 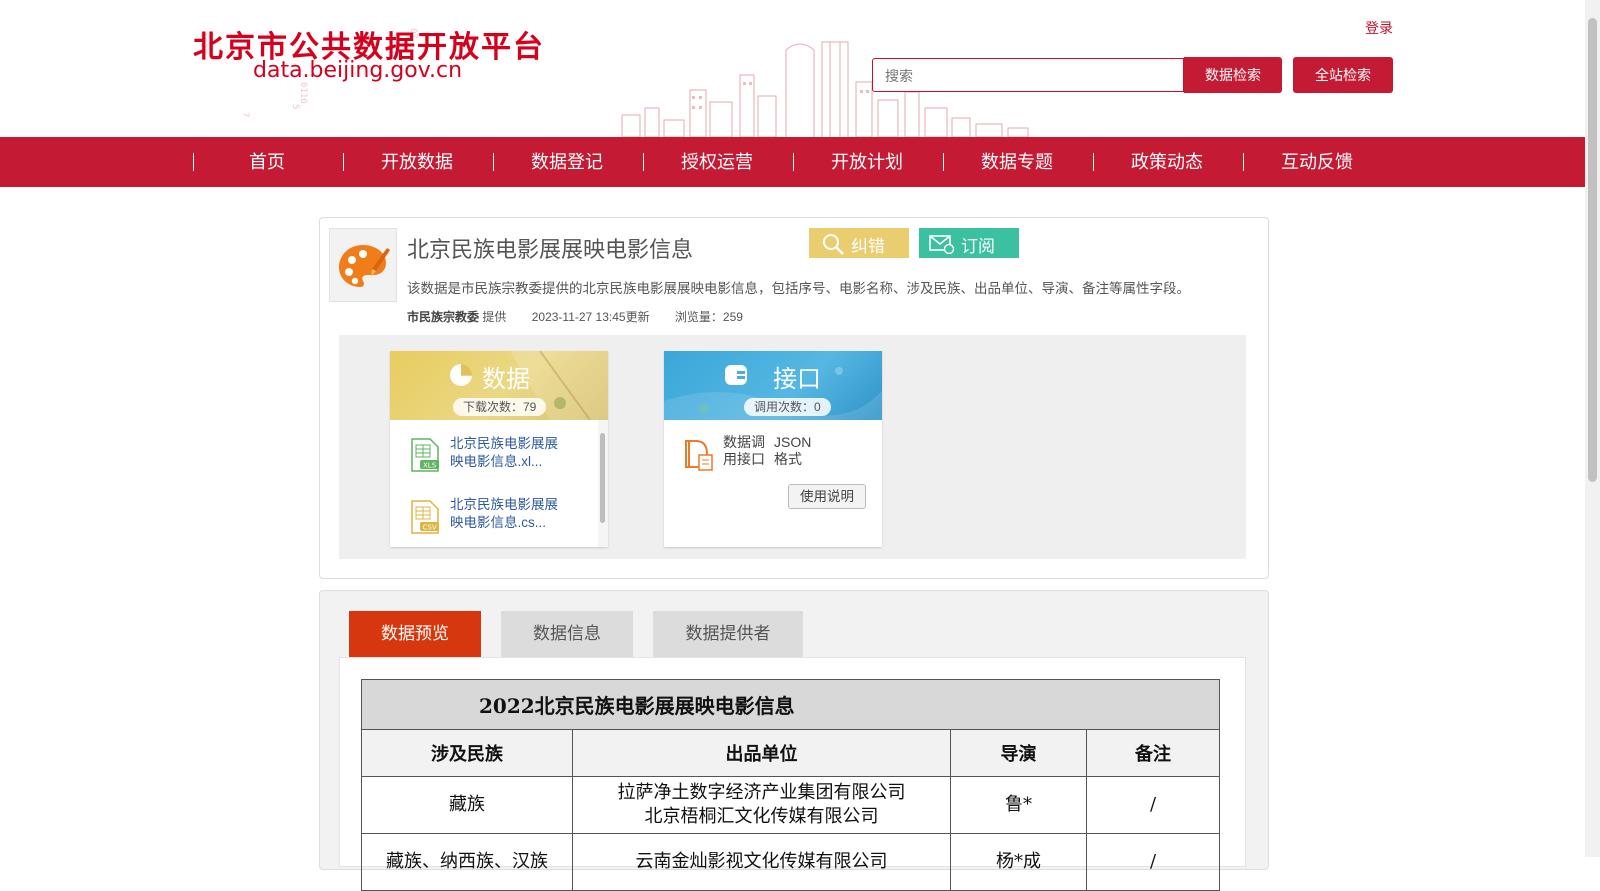 I want to click on svg-text: 7, so click(x=245, y=114).